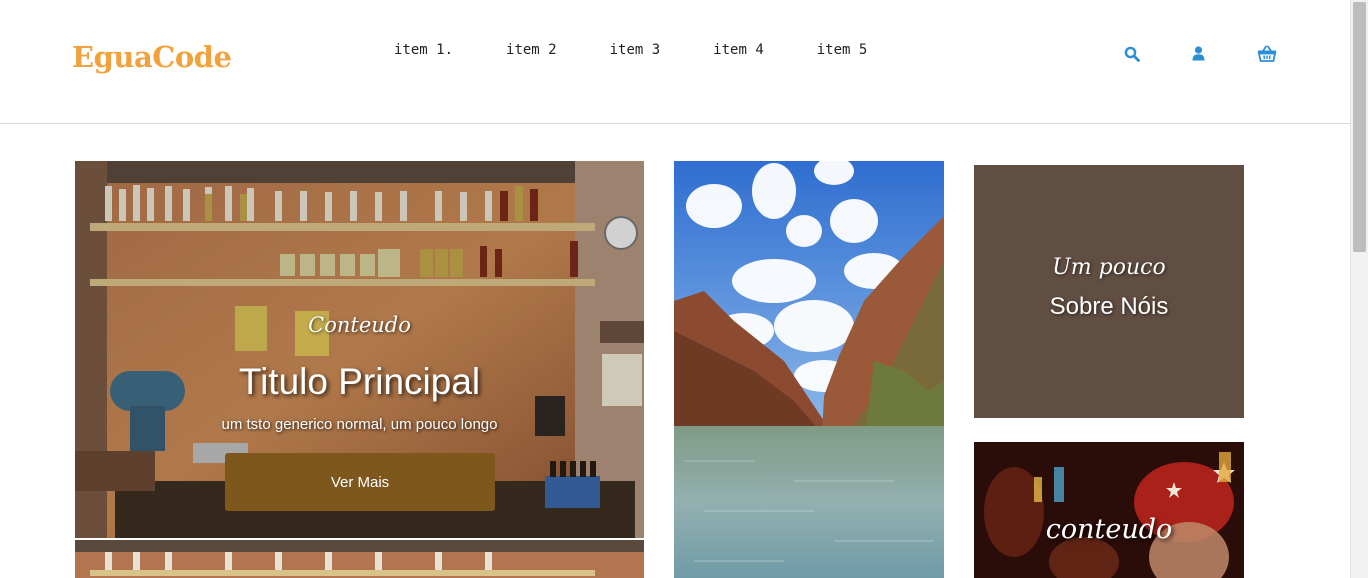  What do you see at coordinates (1359, 289) in the screenshot?
I see `page-scrollbar` at bounding box center [1359, 289].